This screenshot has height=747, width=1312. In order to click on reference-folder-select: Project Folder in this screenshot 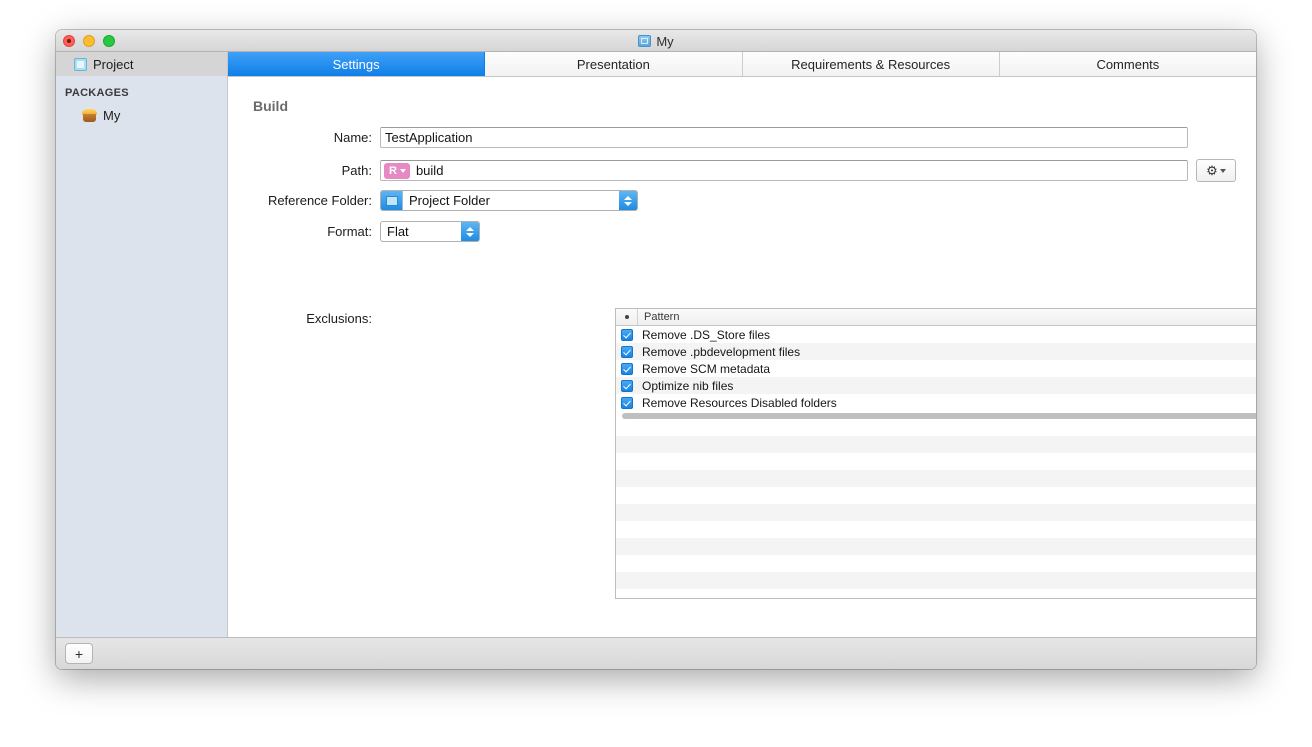, I will do `click(509, 200)`.